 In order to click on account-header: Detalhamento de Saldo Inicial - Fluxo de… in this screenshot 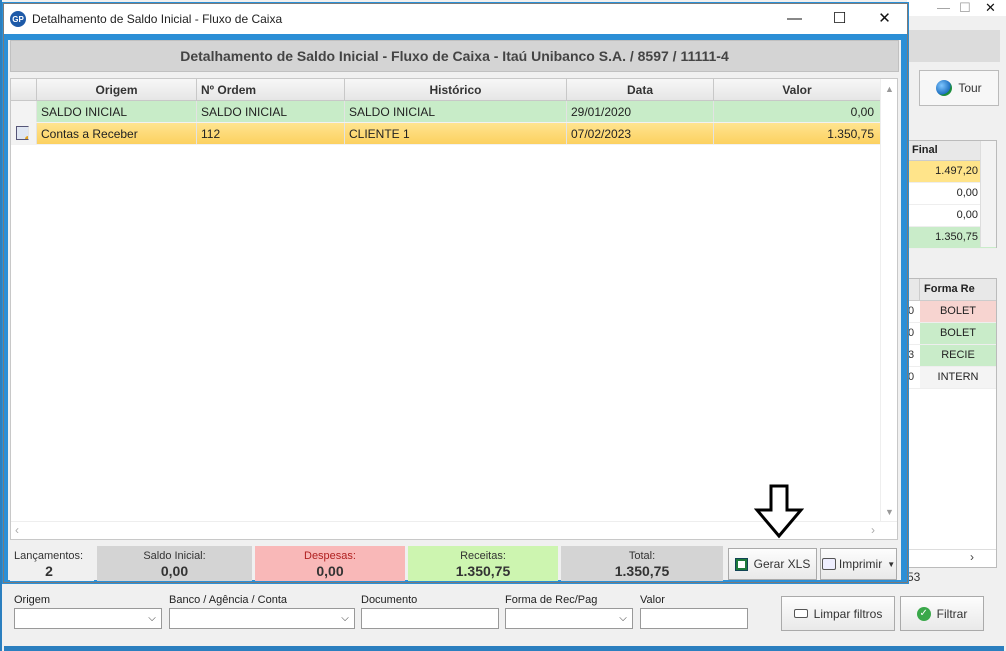, I will do `click(454, 56)`.